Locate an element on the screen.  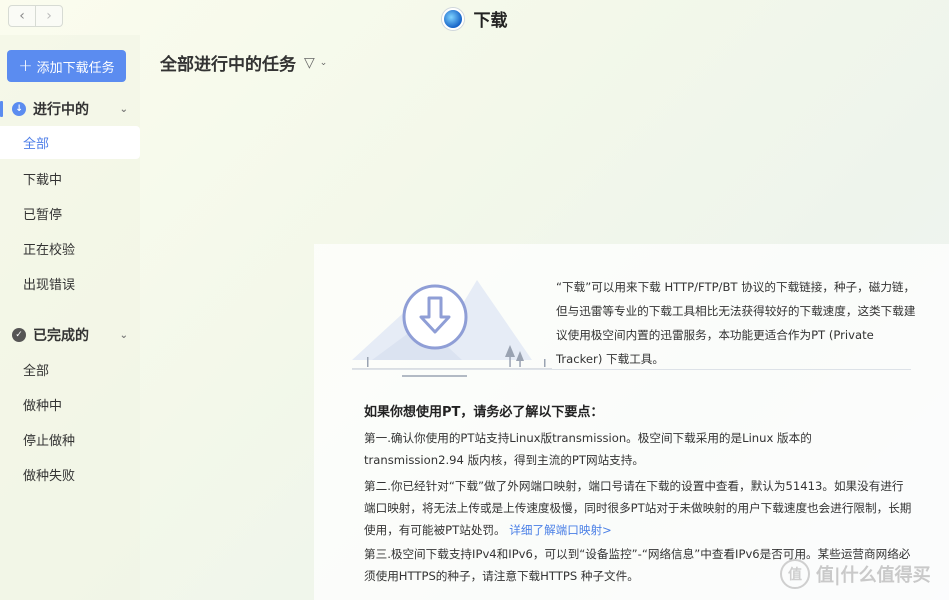
group-completed: ✓ 已完成的 ⌄ is located at coordinates (70, 335).